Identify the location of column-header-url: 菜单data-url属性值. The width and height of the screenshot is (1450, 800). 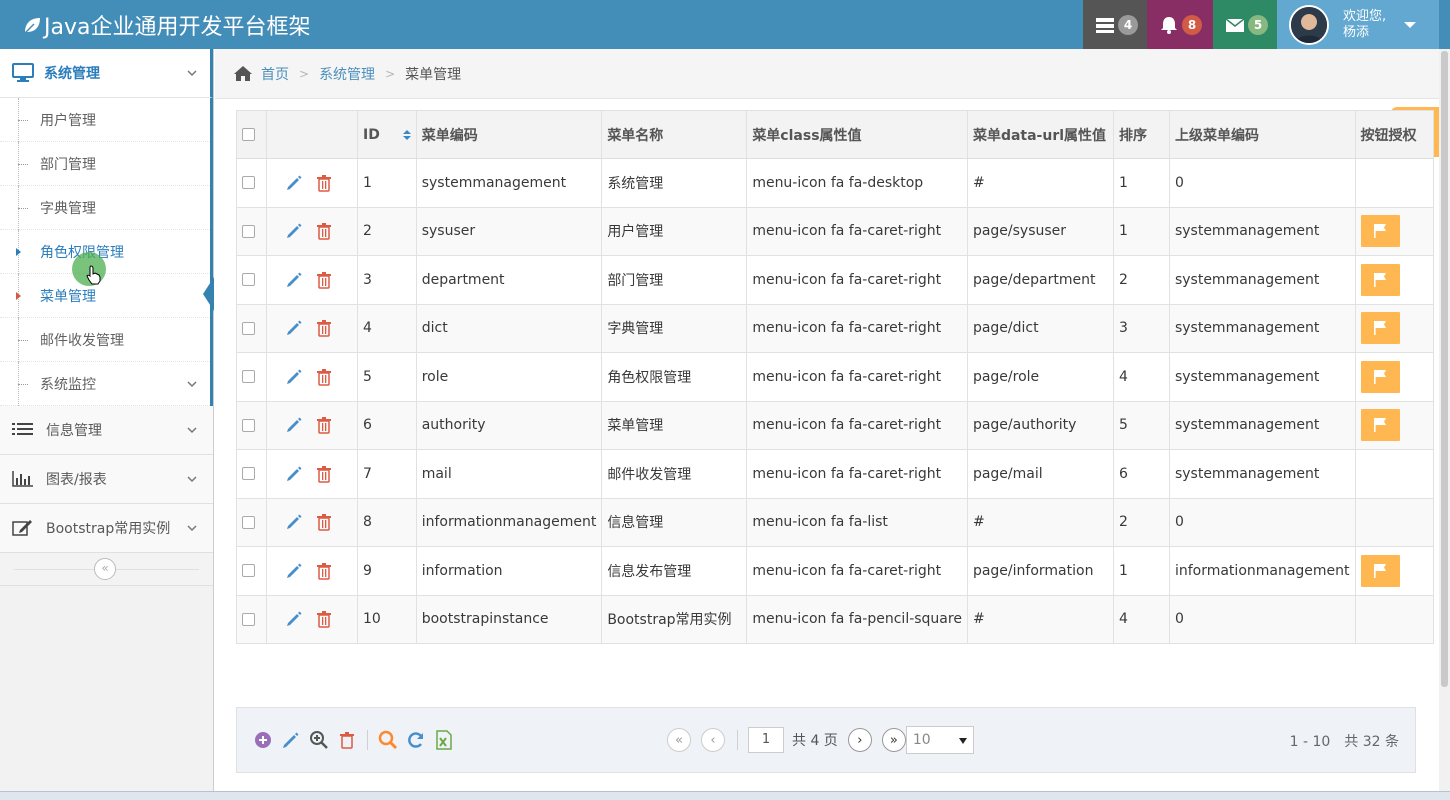
(1040, 134).